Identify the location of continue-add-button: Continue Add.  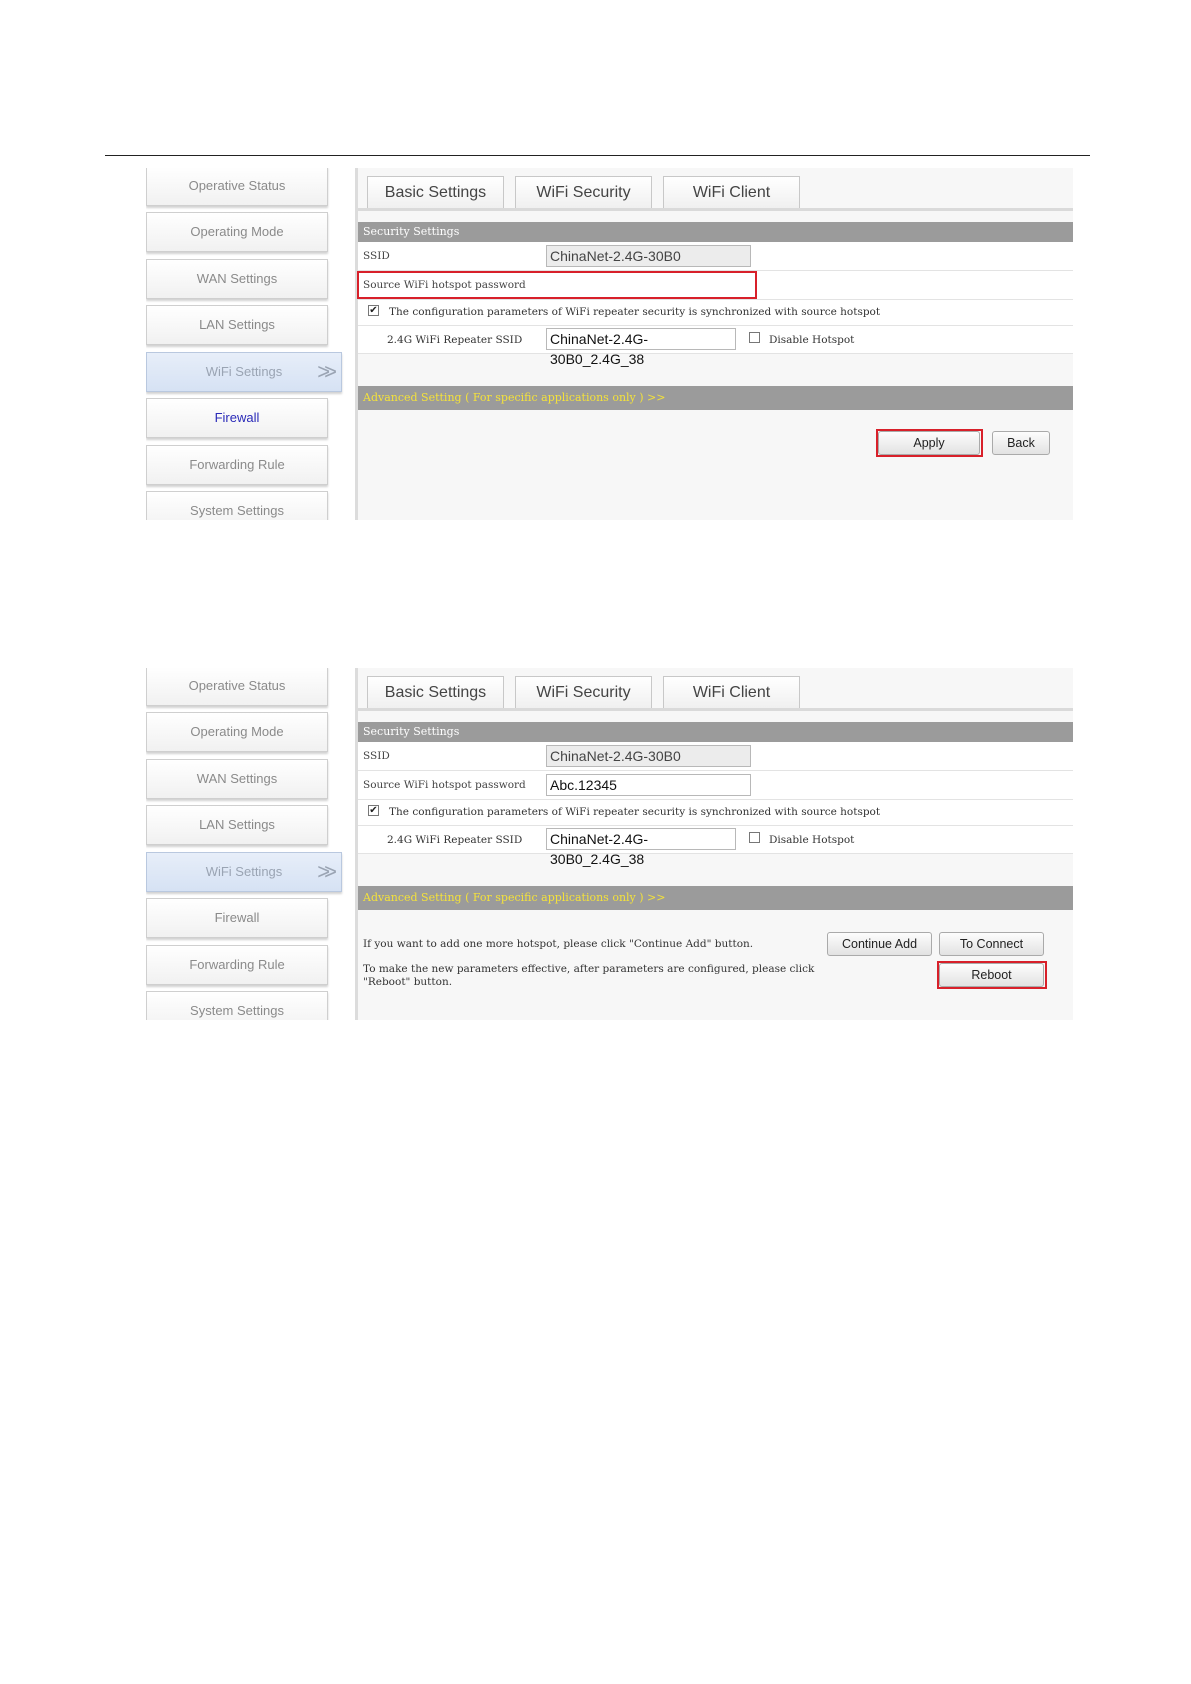
(879, 944).